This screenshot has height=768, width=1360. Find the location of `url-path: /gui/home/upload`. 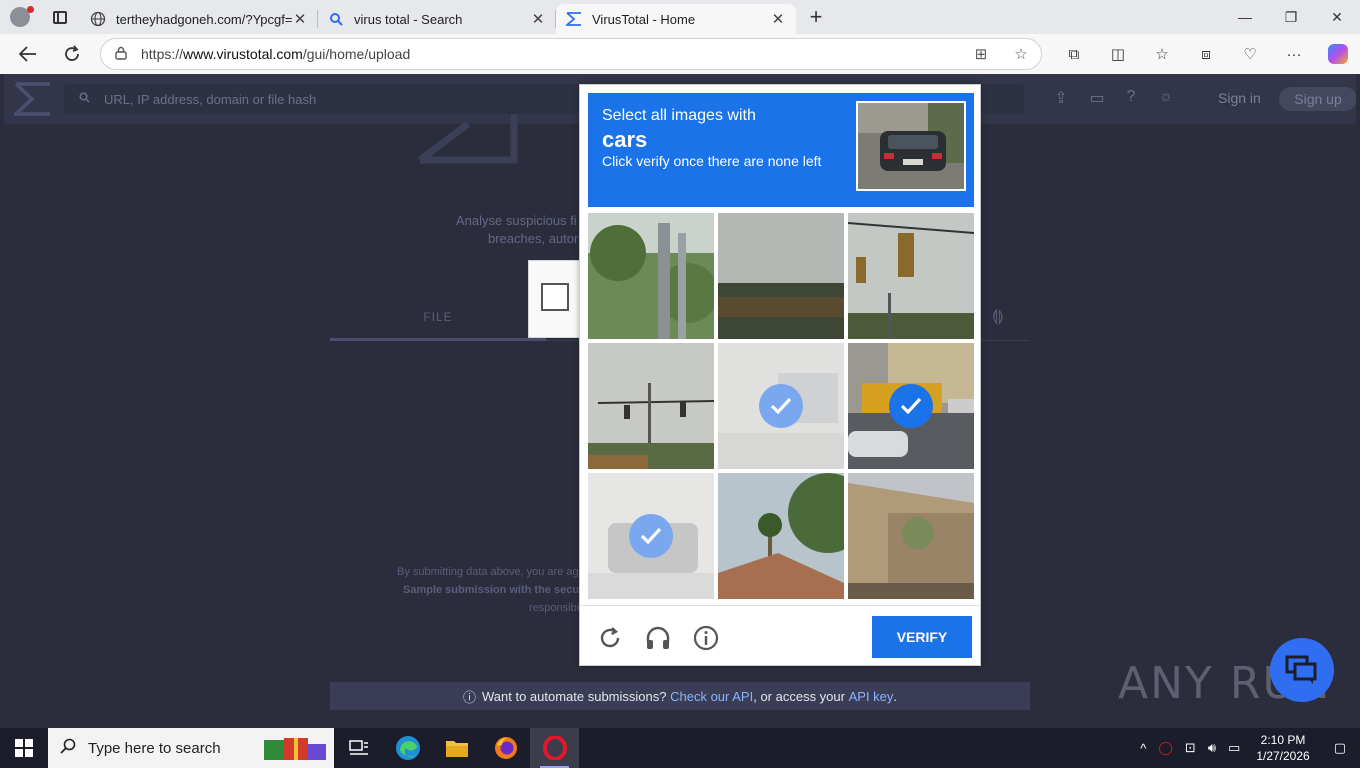

url-path: /gui/home/upload is located at coordinates (356, 54).